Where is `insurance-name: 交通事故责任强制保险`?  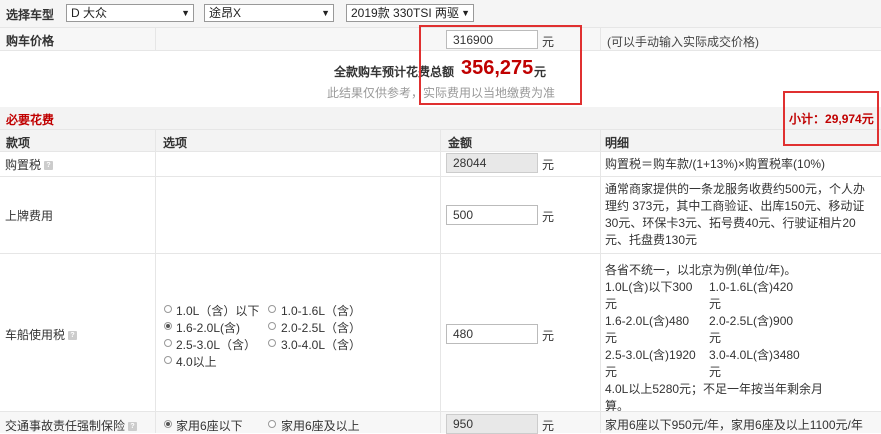
insurance-name: 交通事故责任强制保险 is located at coordinates (65, 426).